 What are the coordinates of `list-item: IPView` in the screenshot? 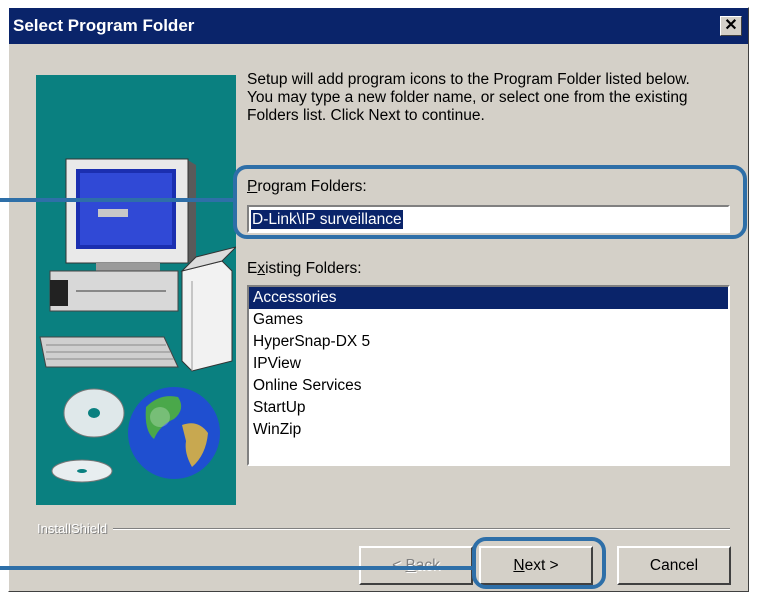 It's located at (488, 364).